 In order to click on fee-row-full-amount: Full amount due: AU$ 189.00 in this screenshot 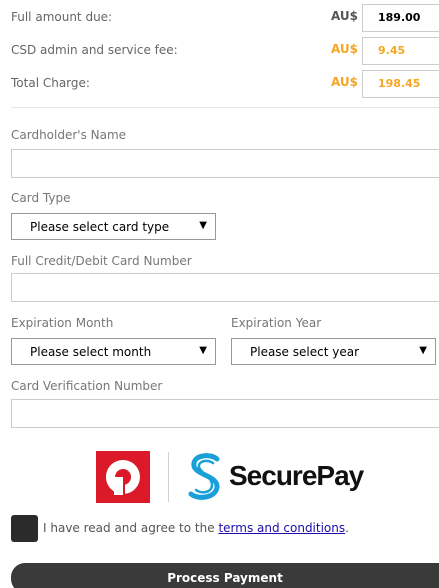, I will do `click(219, 18)`.